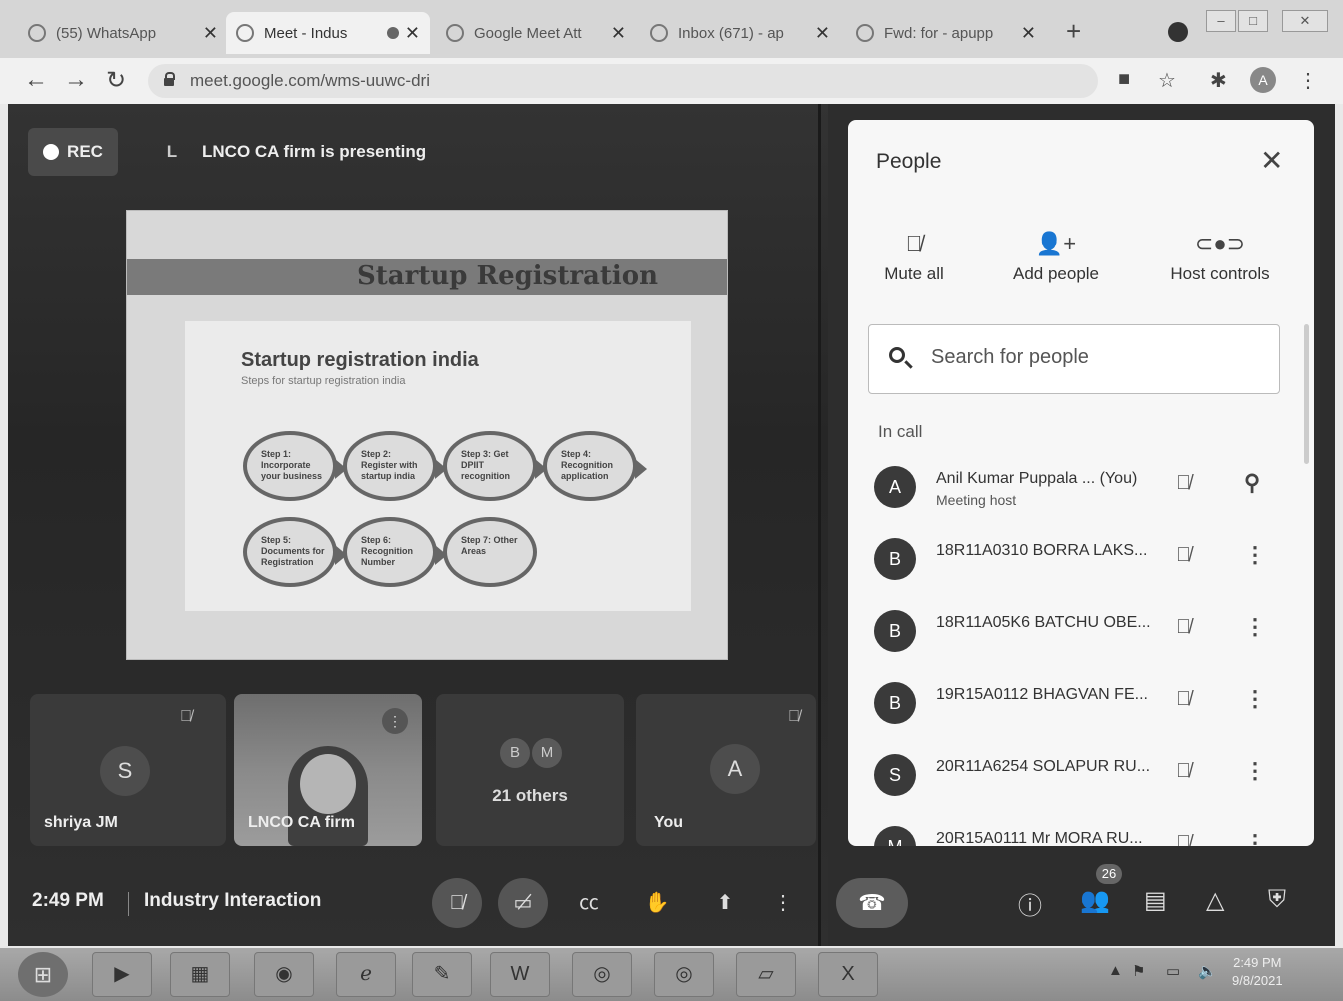 The width and height of the screenshot is (1343, 1001). I want to click on recording-indicator-icon, so click(392, 33).